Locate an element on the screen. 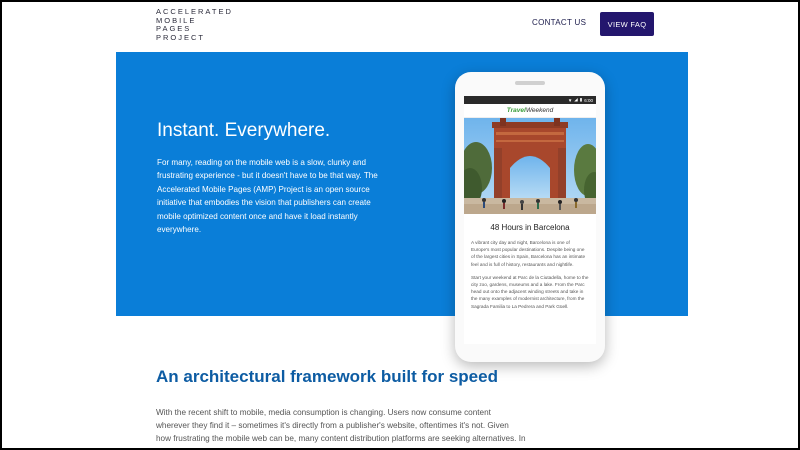 Image resolution: width=800 pixels, height=450 pixels. logo-line: PROJECT is located at coordinates (181, 37).